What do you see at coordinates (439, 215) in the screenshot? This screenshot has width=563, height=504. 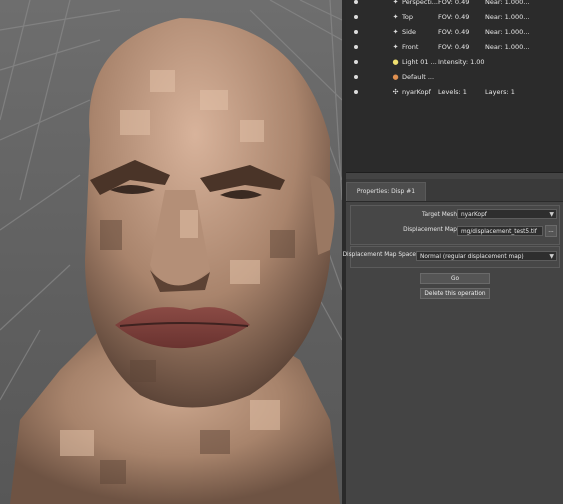 I see `target-mesh-label: Target Mesh` at bounding box center [439, 215].